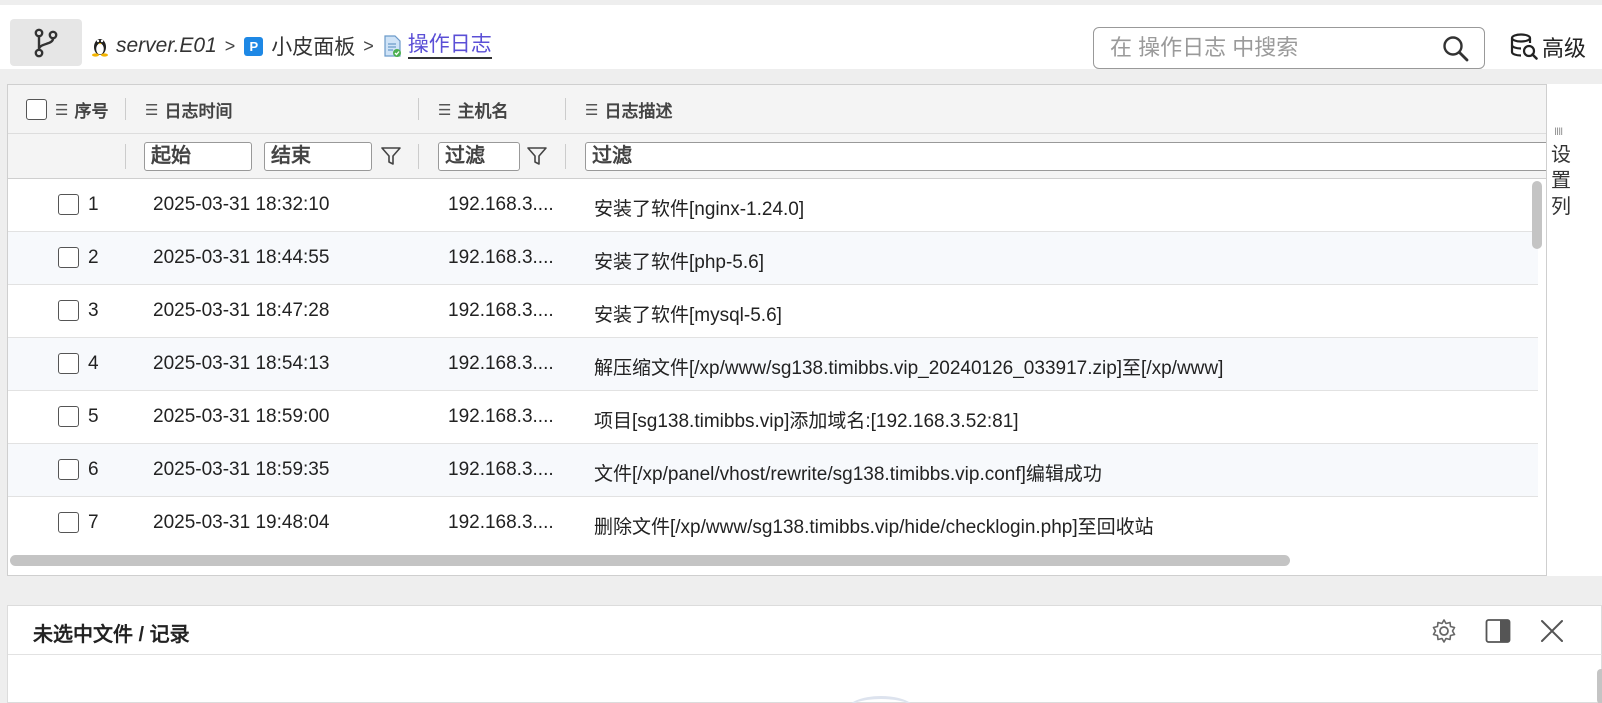  I want to click on search-input, so click(1270, 48).